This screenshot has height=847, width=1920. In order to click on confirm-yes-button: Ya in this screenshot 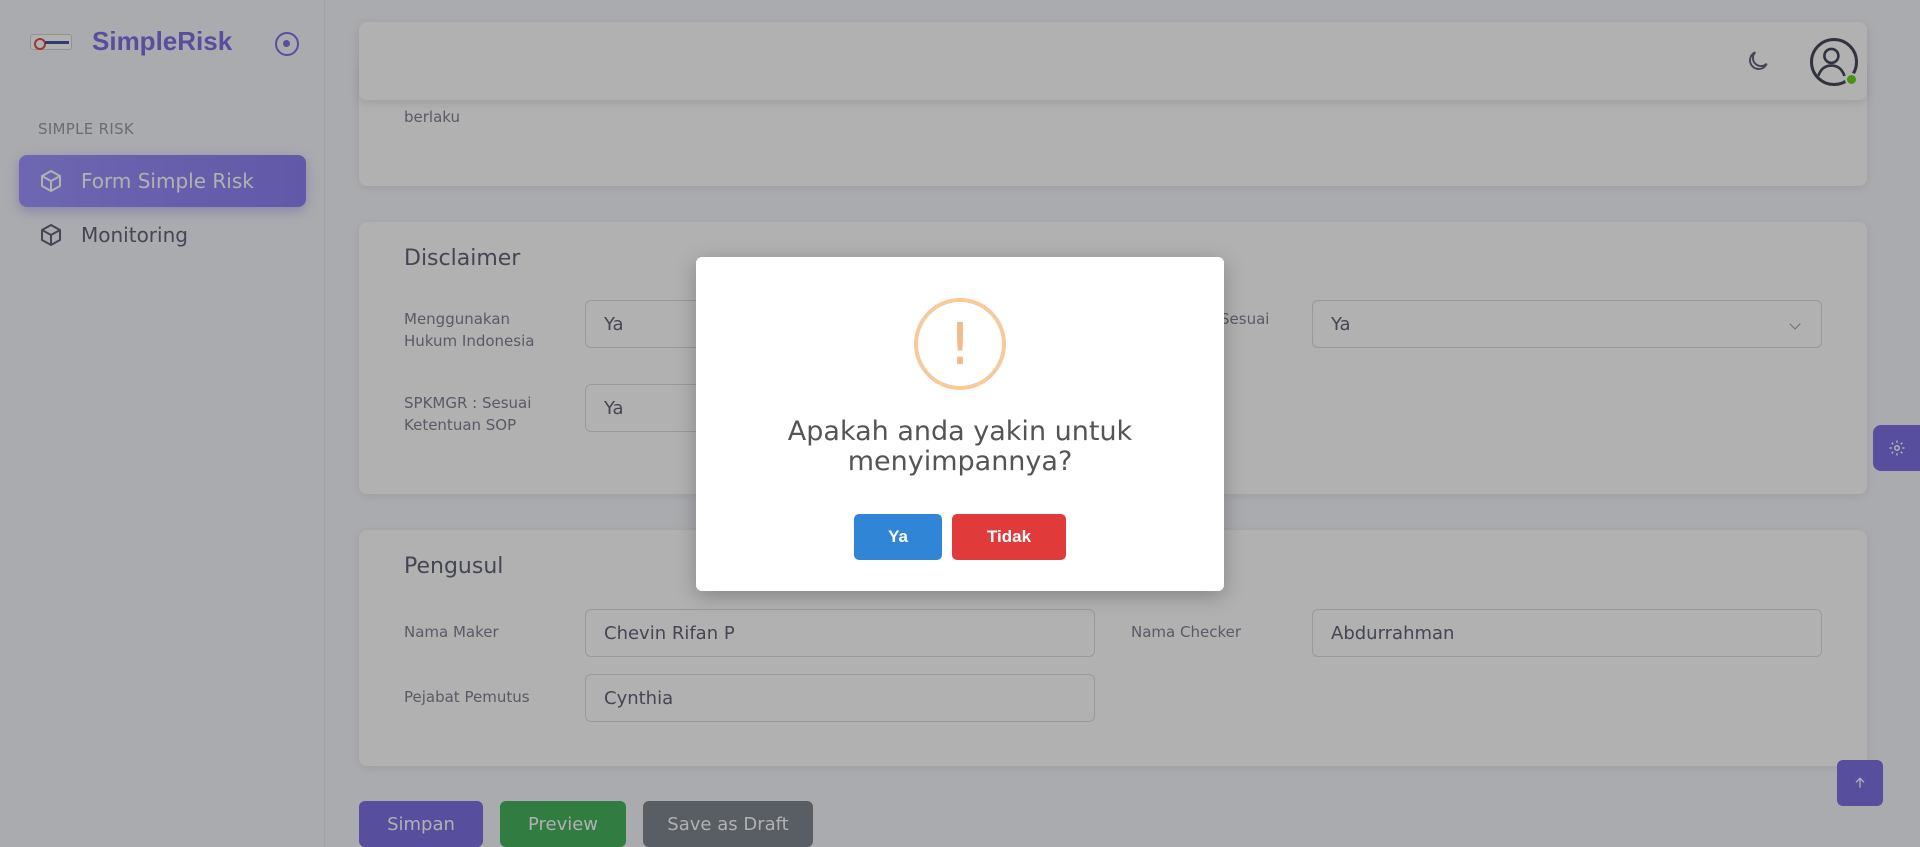, I will do `click(898, 537)`.